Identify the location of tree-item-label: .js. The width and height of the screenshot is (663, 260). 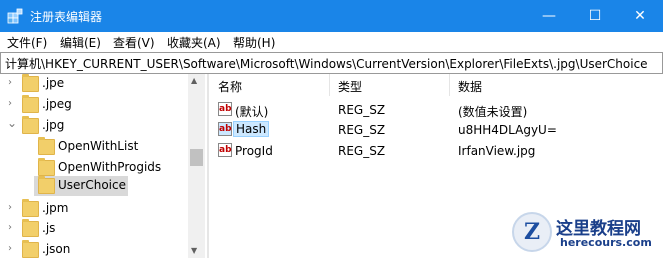
(49, 228).